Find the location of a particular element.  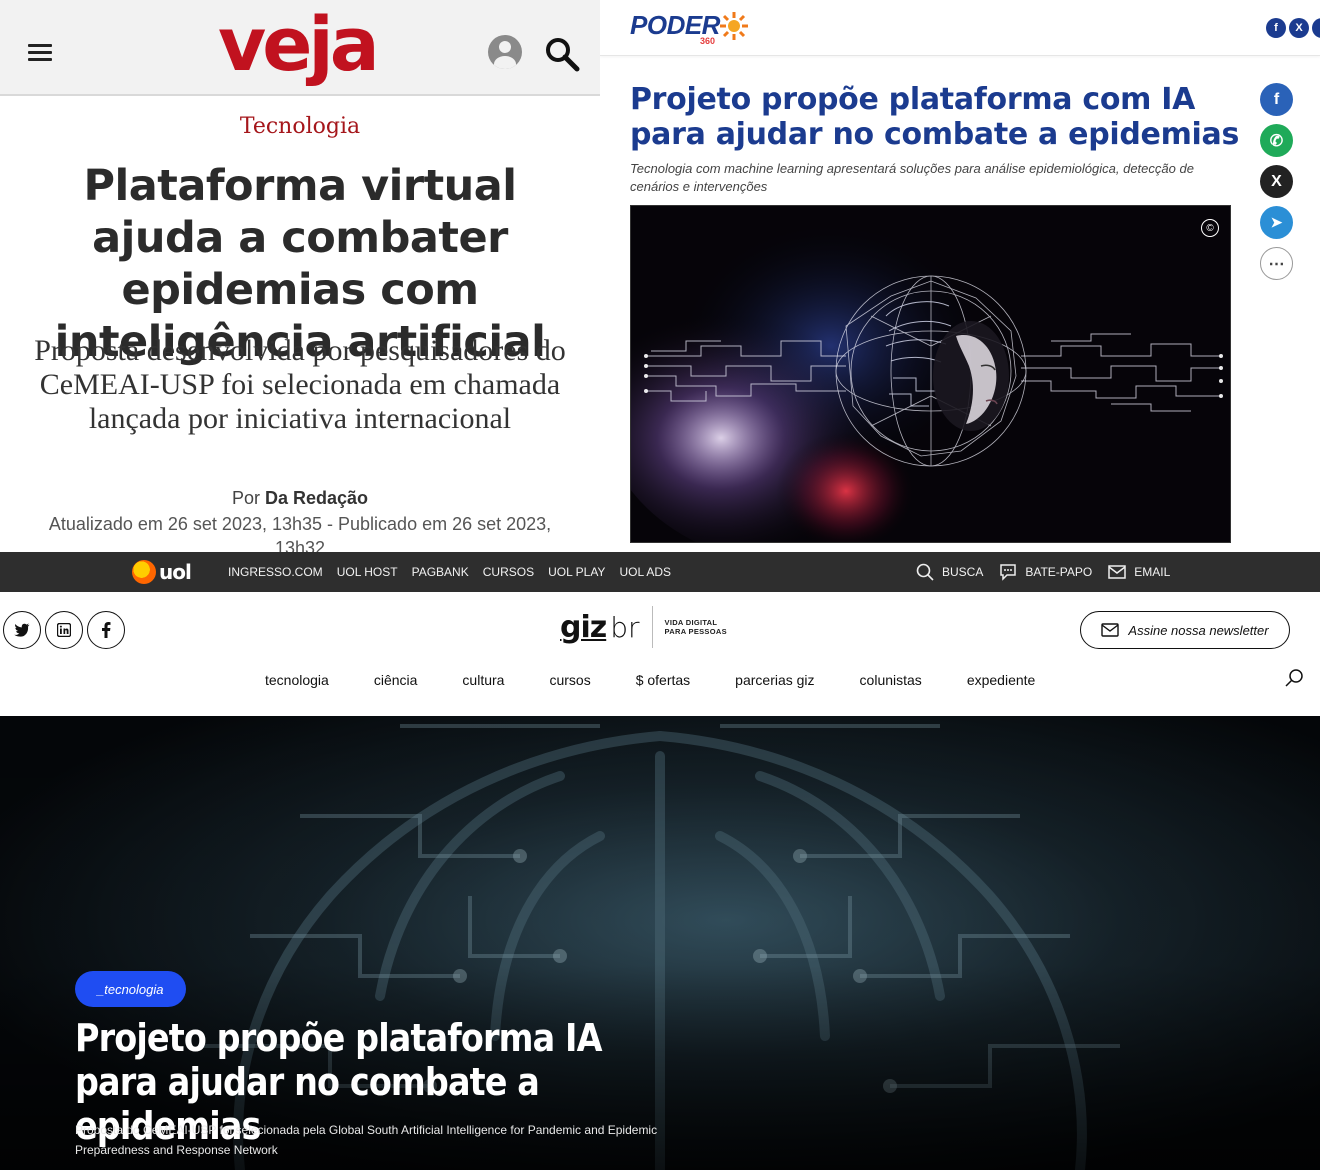

menu-icon is located at coordinates (40, 53).